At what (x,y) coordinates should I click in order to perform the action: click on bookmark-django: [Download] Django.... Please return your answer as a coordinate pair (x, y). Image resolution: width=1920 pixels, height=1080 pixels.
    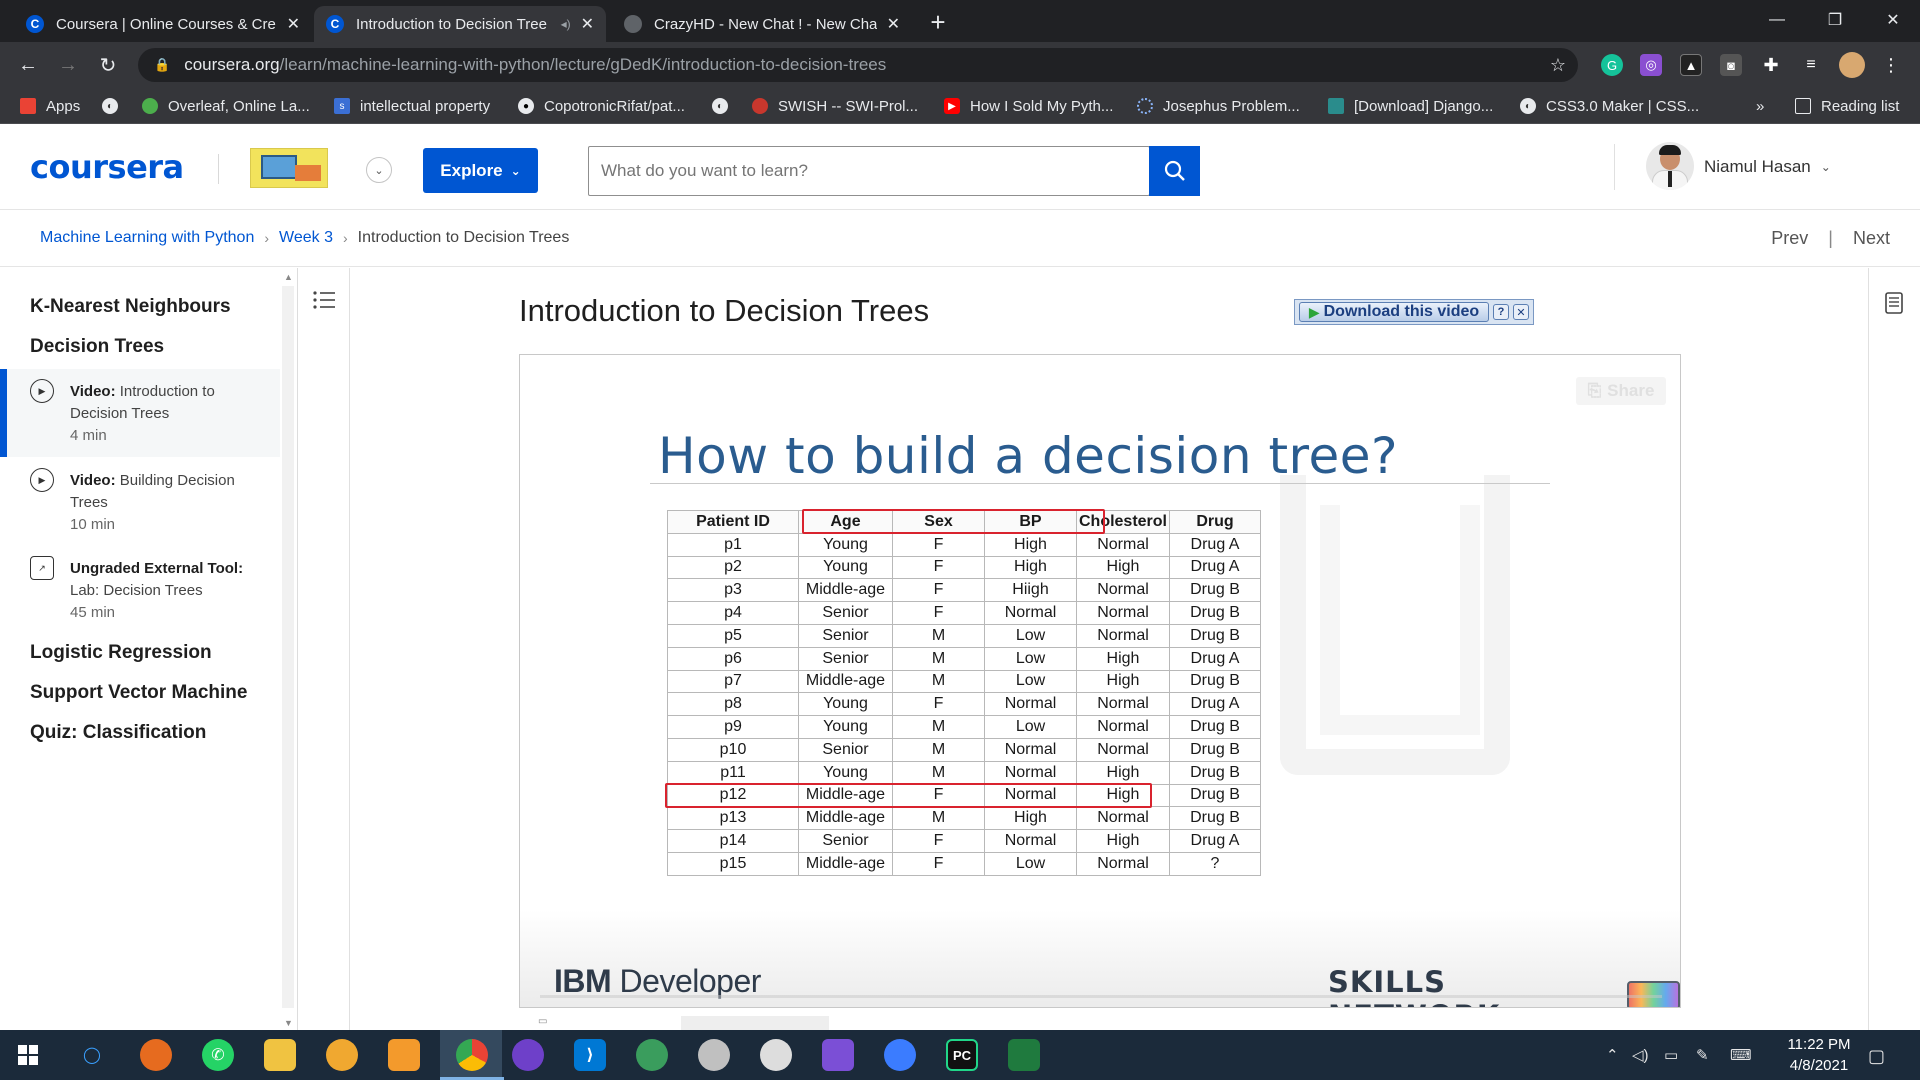
    Looking at the image, I should click on (1410, 106).